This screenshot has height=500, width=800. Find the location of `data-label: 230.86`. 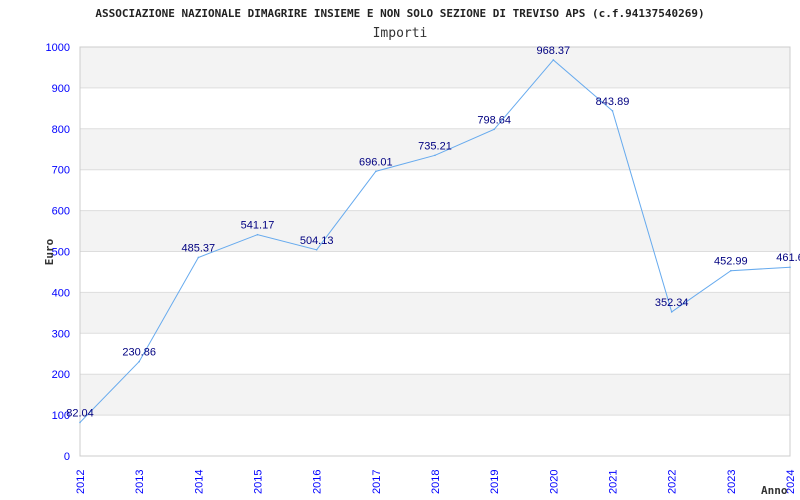

data-label: 230.86 is located at coordinates (139, 353).